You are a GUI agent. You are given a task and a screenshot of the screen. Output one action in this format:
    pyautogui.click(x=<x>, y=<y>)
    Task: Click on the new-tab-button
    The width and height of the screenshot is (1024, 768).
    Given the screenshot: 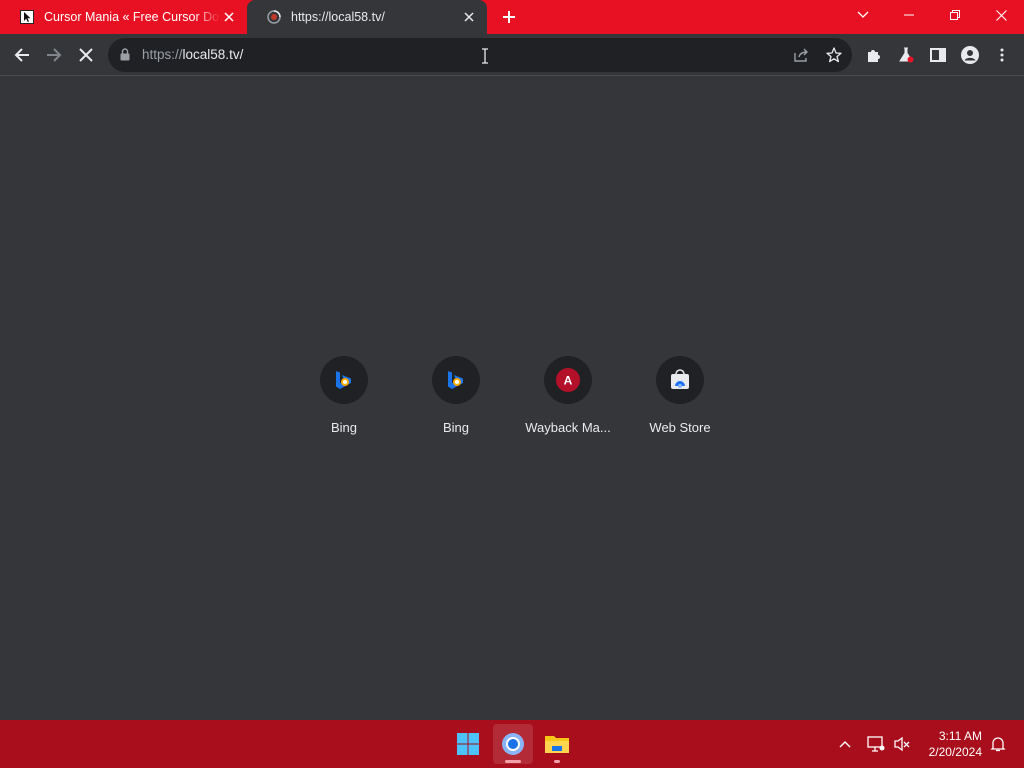 What is the action you would take?
    pyautogui.click(x=509, y=17)
    